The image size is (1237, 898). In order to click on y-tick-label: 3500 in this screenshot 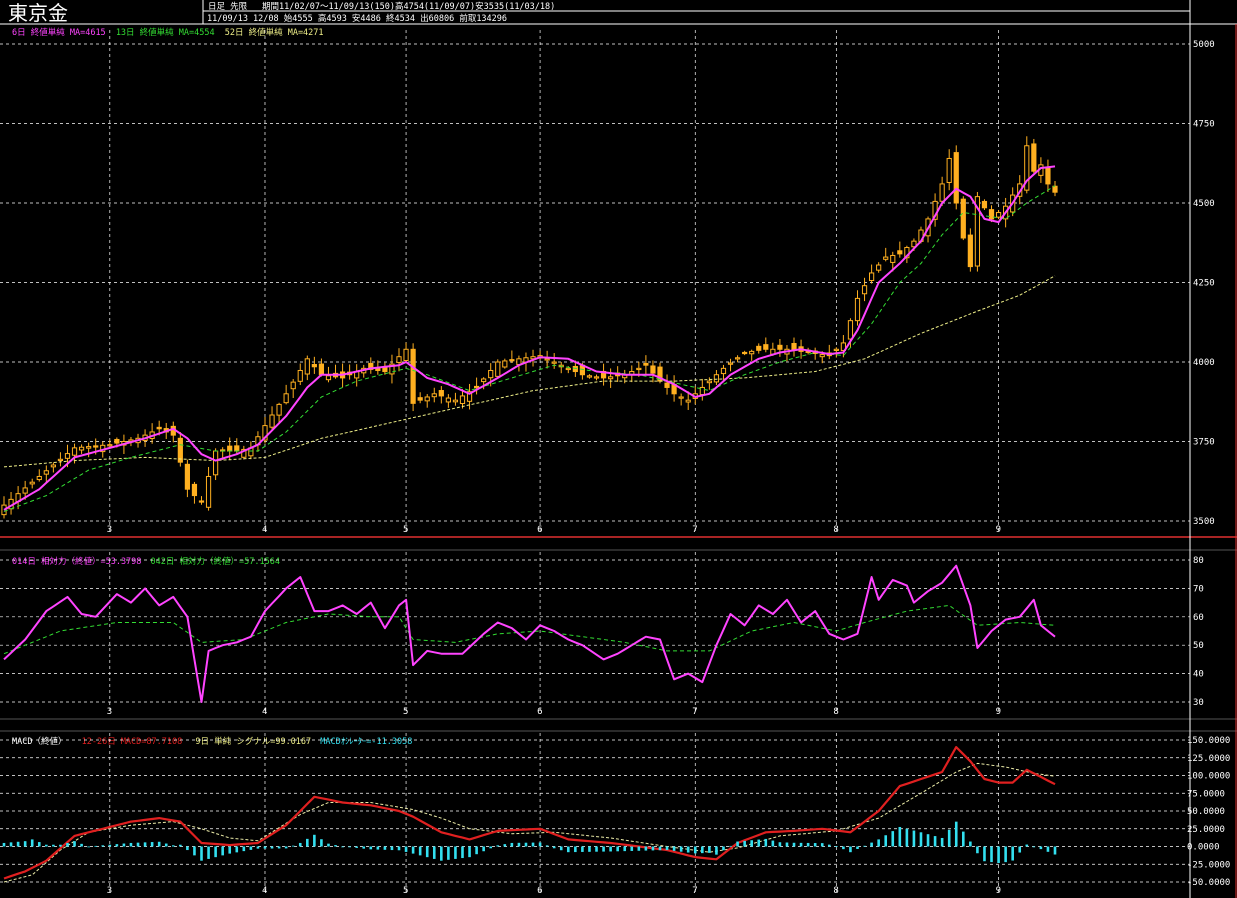, I will do `click(1204, 522)`.